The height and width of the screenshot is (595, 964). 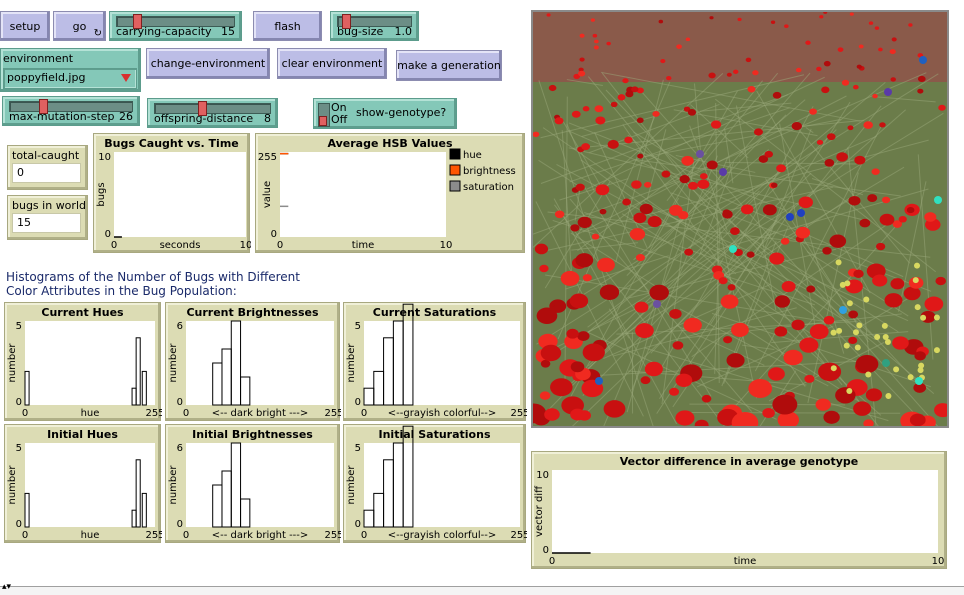 I want to click on switch-label: show-genotype?, so click(x=401, y=112).